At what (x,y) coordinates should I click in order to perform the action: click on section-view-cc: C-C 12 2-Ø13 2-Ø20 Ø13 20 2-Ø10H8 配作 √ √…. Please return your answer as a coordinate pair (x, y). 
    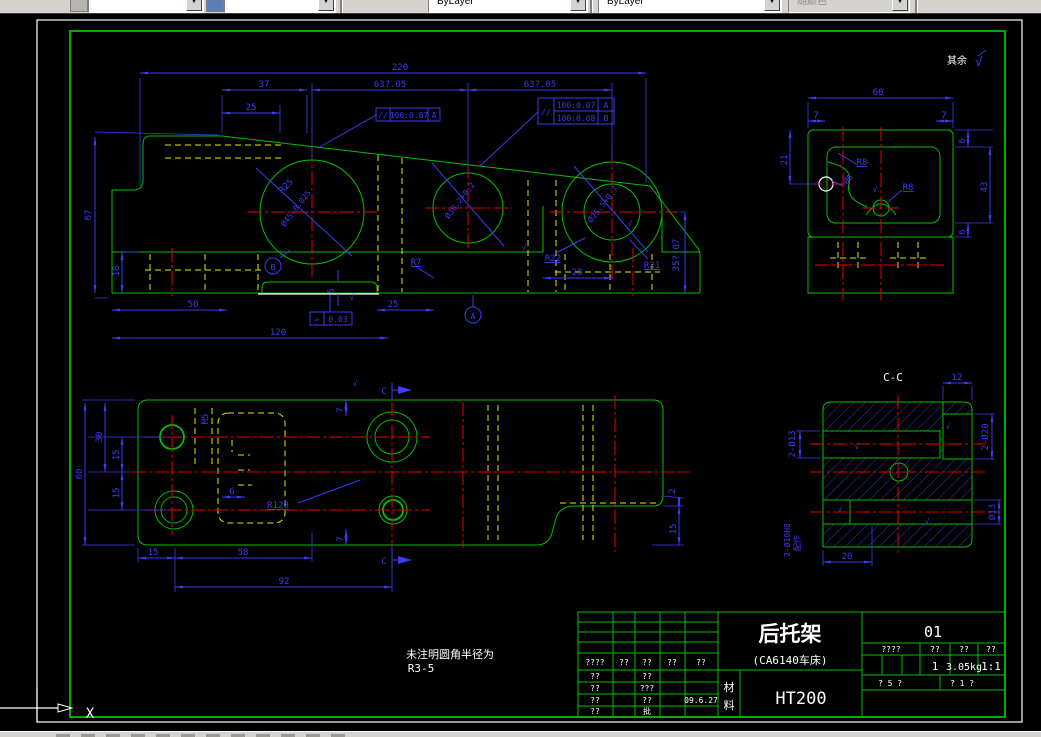
    Looking at the image, I should click on (892, 468).